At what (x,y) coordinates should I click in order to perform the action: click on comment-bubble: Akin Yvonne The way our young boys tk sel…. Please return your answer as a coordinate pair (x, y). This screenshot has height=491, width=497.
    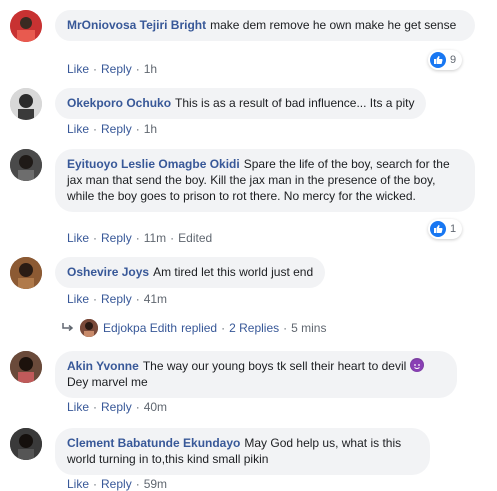
    Looking at the image, I should click on (256, 374).